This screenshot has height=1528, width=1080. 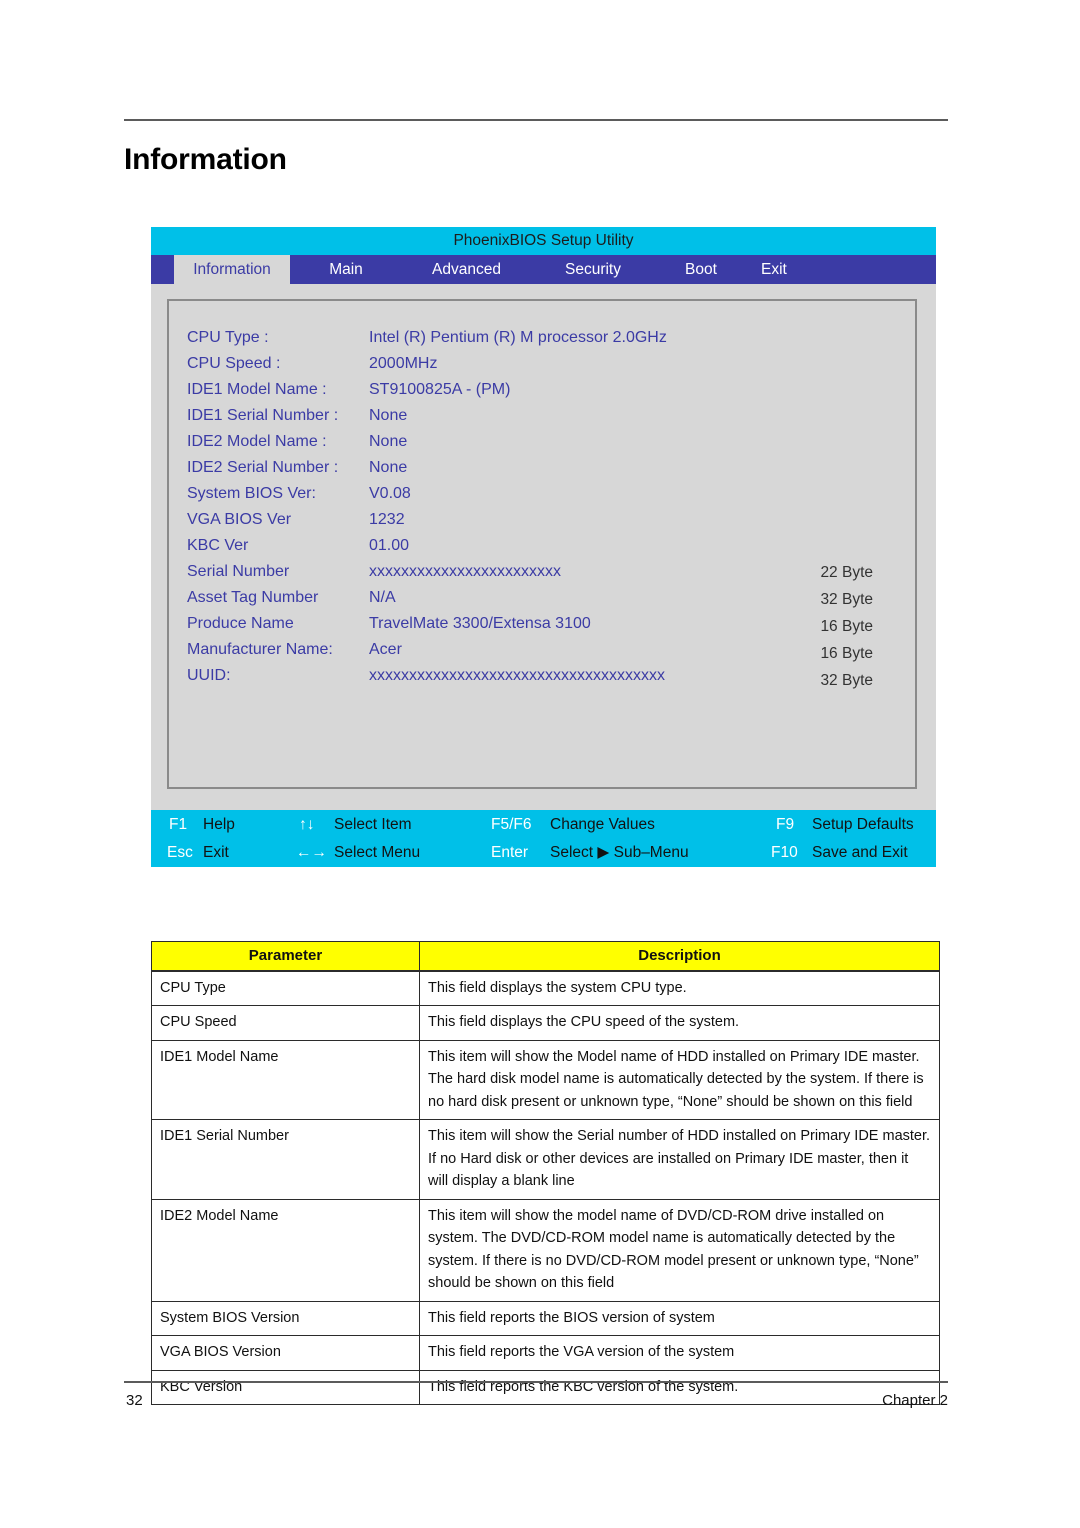 I want to click on field-label: Asset Tag Number, so click(x=253, y=597).